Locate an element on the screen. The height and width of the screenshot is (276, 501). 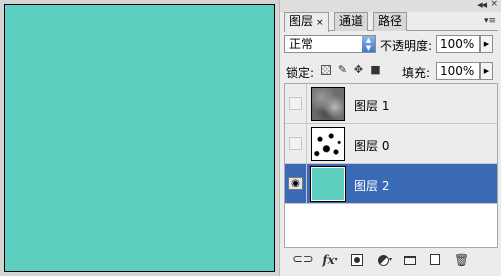
link-icon: ⊂⊃ is located at coordinates (303, 260).